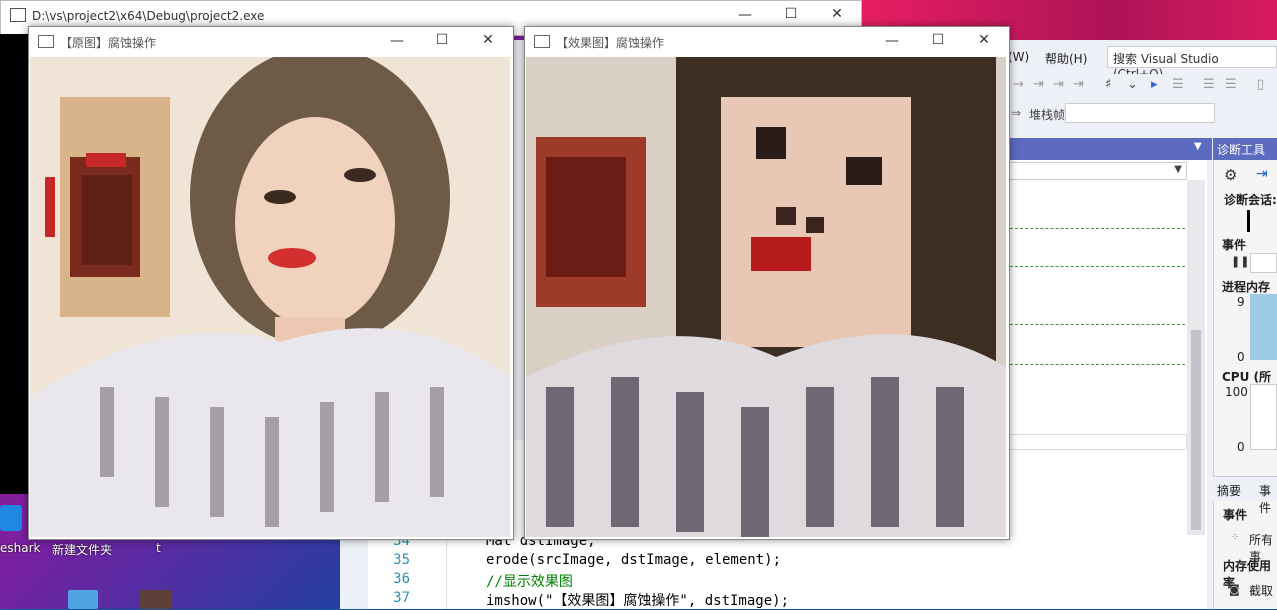  I want to click on console-body, so click(15, 264).